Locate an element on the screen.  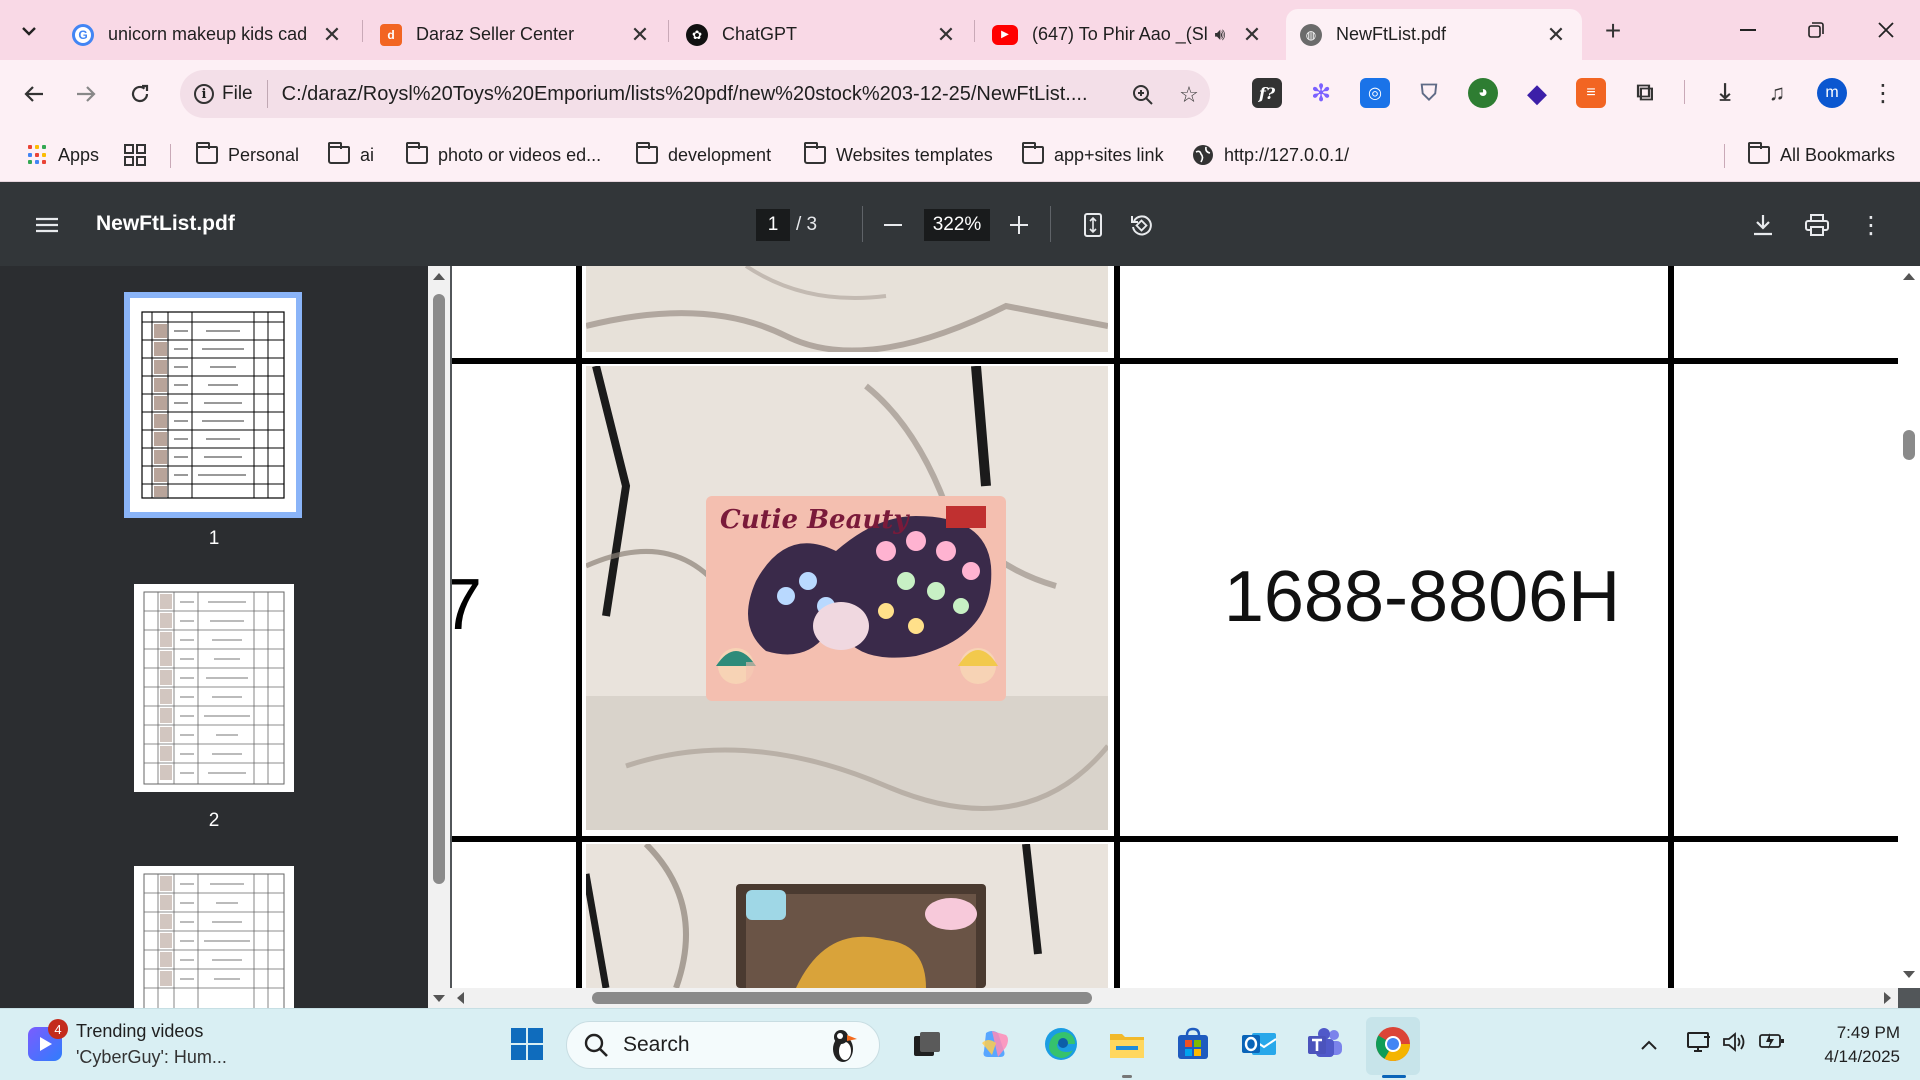
bookmark-apps: Apps is located at coordinates (63, 155).